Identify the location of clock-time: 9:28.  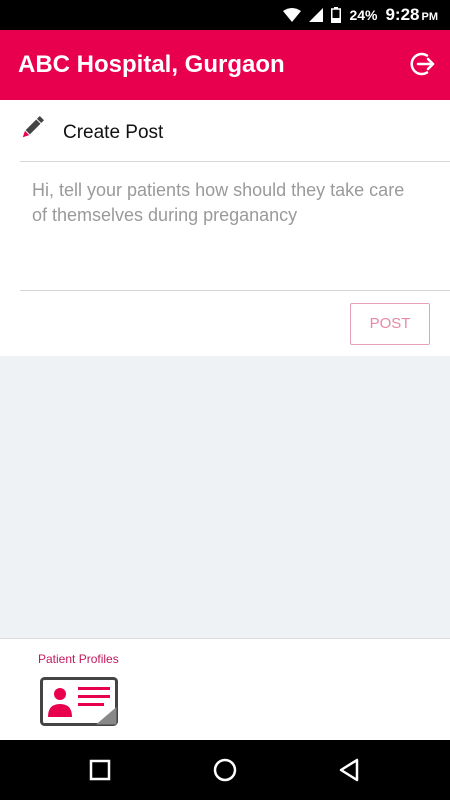
(402, 14).